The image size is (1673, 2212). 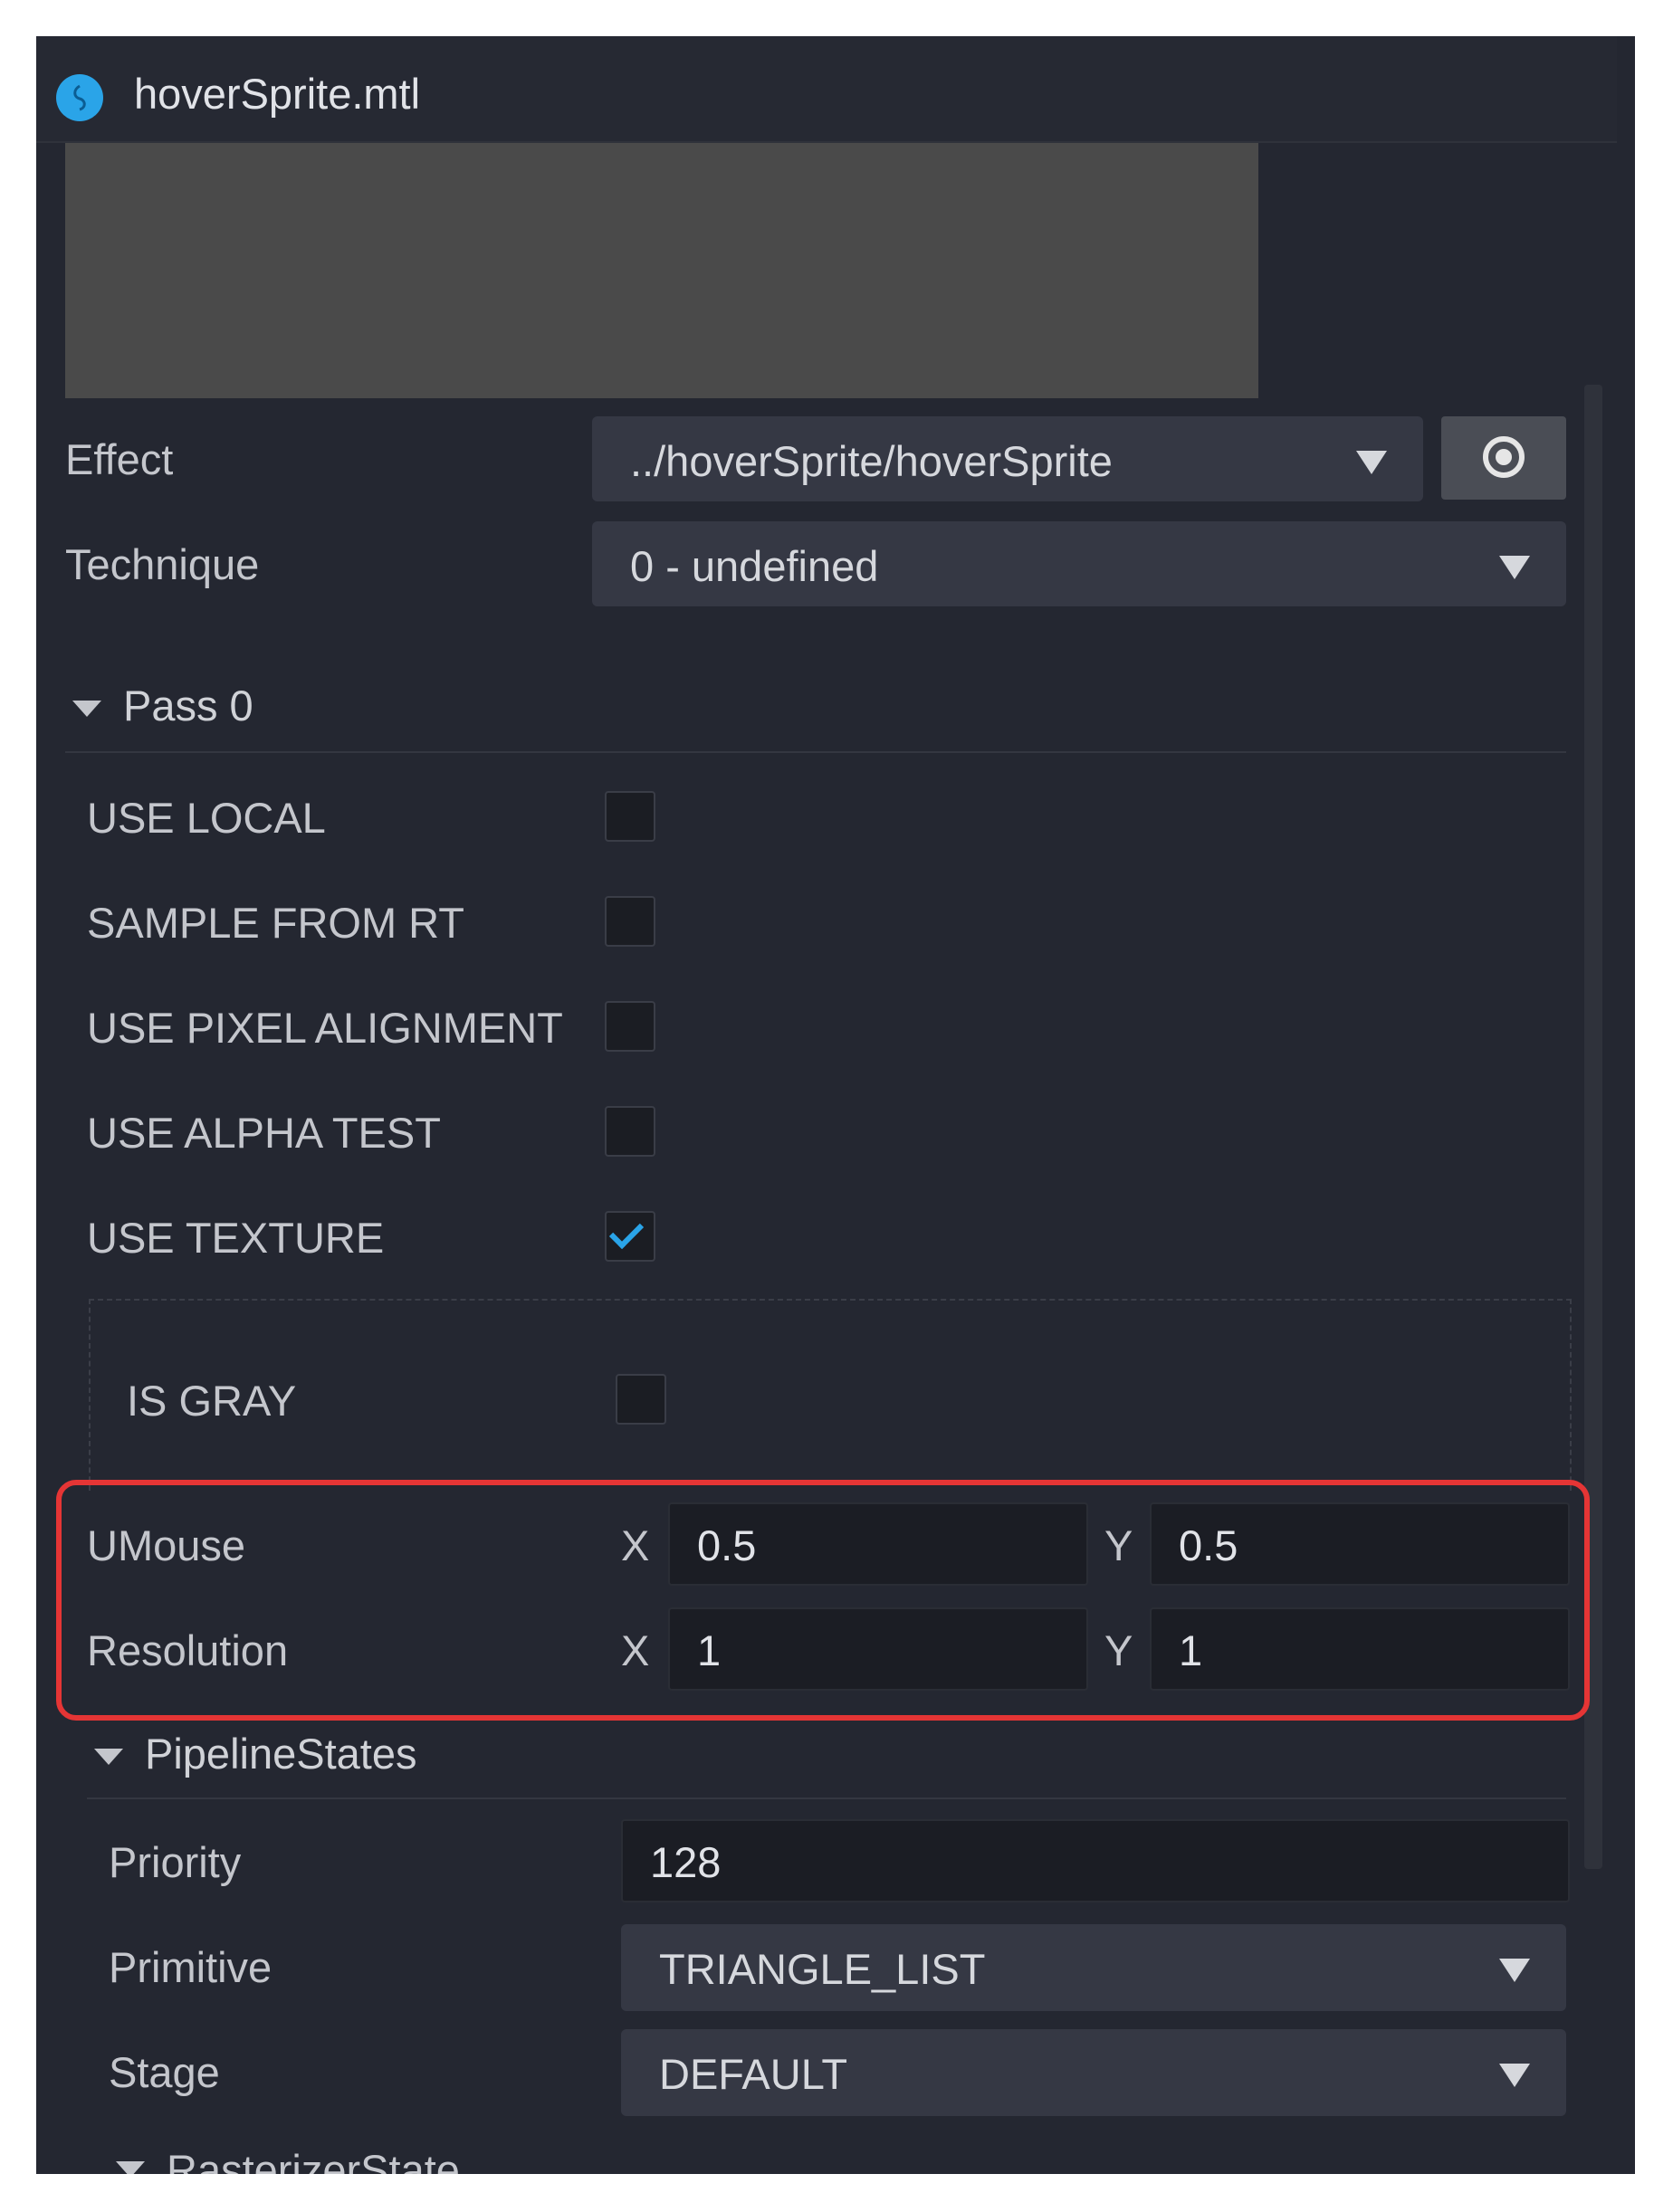 What do you see at coordinates (175, 1862) in the screenshot?
I see `priority-label: Priority` at bounding box center [175, 1862].